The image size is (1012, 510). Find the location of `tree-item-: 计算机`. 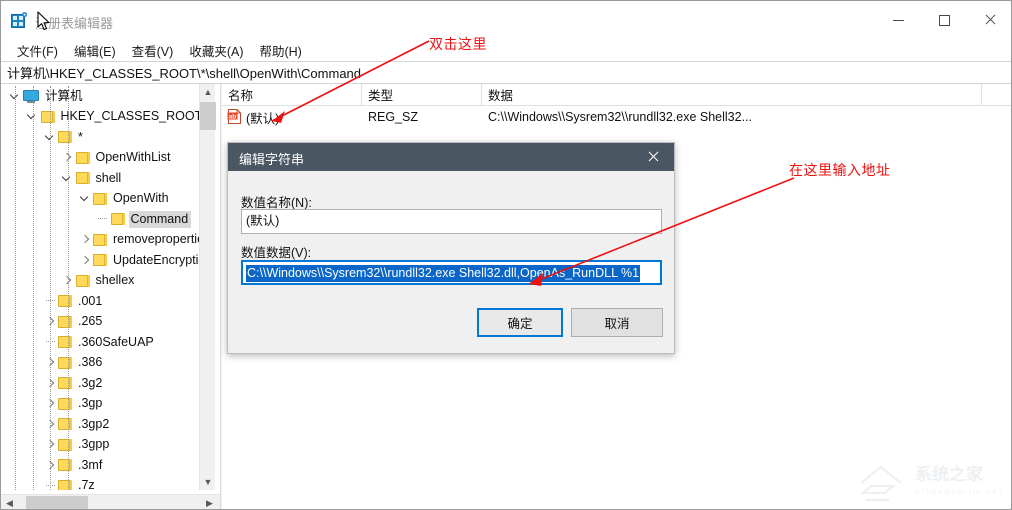

tree-item-: 计算机 is located at coordinates (100, 96).